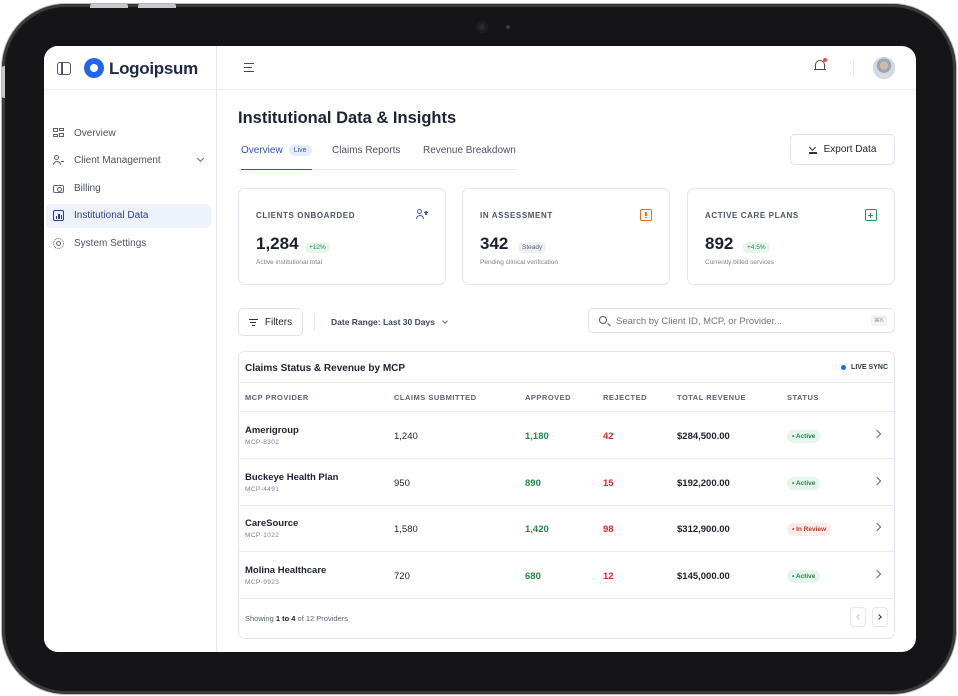 This screenshot has height=696, width=958. I want to click on brand-header: Logoipsum, so click(130, 68).